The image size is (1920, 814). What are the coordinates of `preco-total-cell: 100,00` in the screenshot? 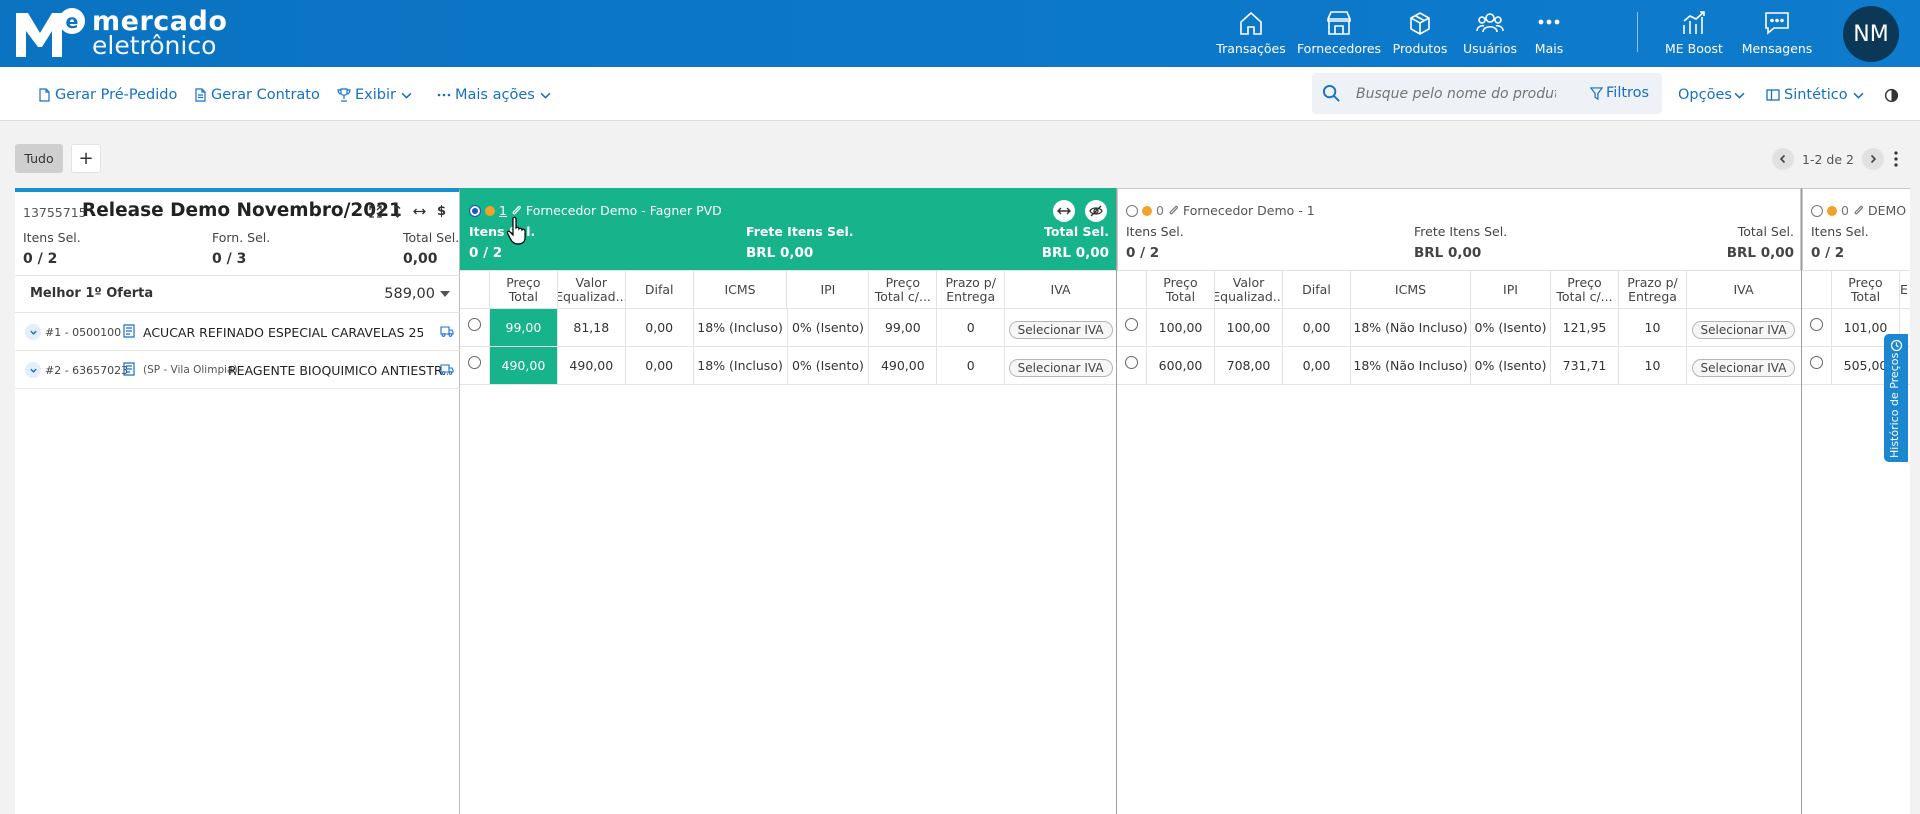 It's located at (1181, 327).